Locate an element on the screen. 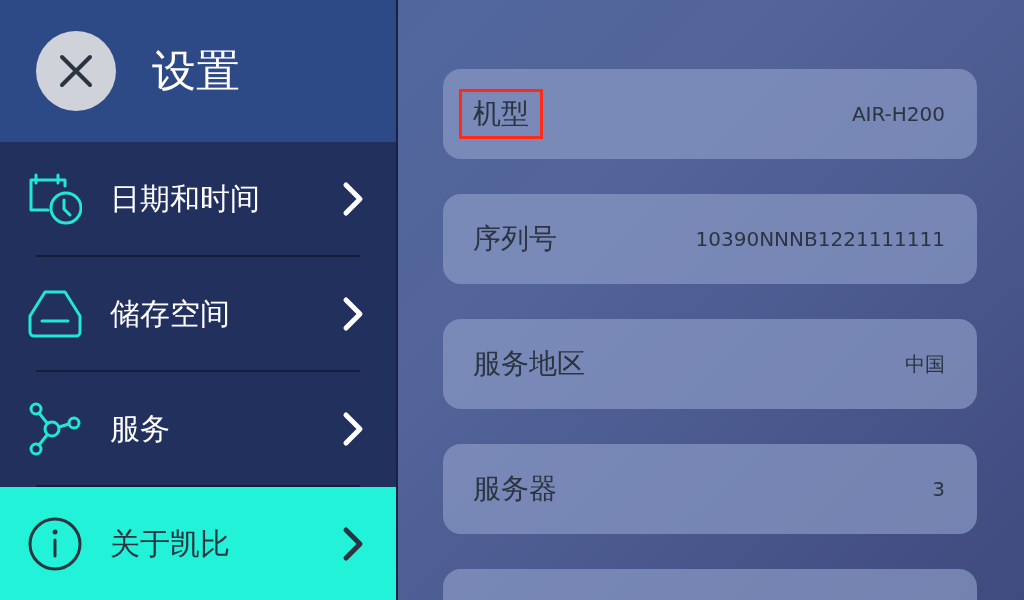 The image size is (1024, 600). menu-label: 服务 is located at coordinates (140, 429).